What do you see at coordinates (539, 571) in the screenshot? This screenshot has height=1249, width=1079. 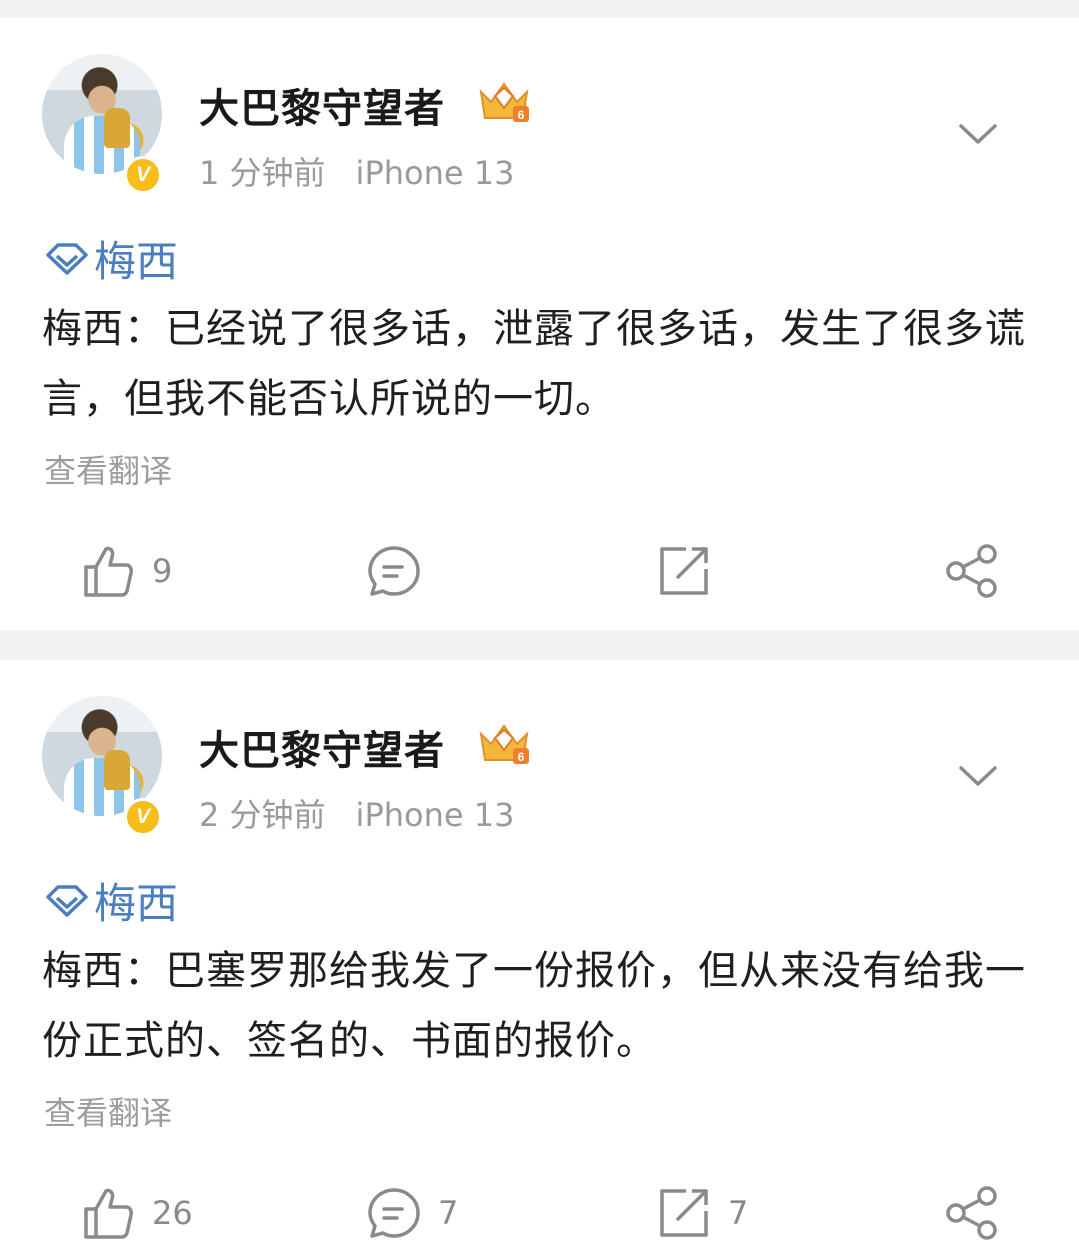 I see `action-bar: 9` at bounding box center [539, 571].